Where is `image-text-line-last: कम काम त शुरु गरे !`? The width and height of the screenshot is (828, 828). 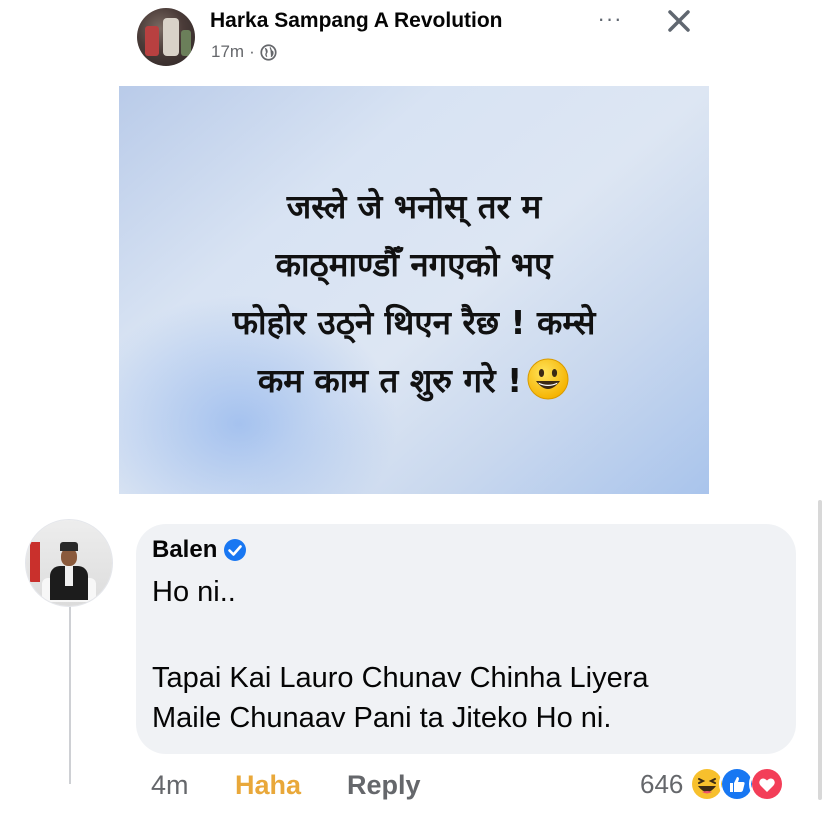 image-text-line-last: कम काम त शुरु गरे ! is located at coordinates (414, 381).